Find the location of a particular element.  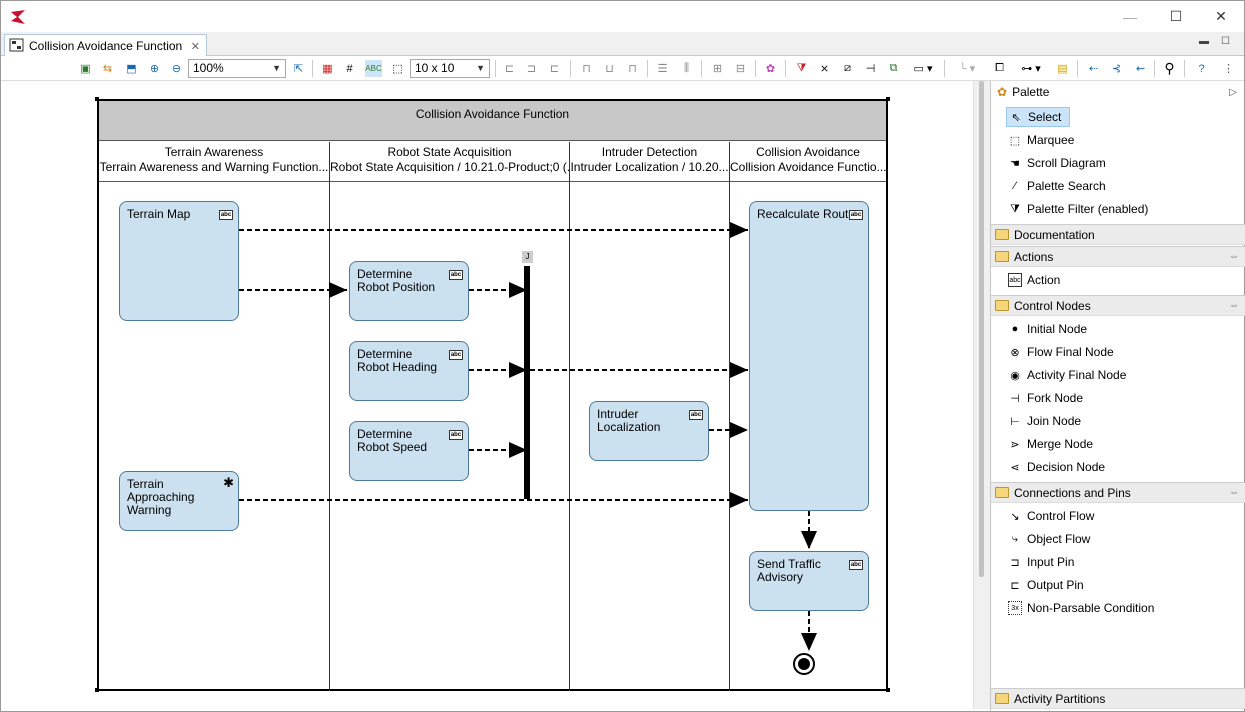

palette-item-object-flow: ⤷ Object Flow is located at coordinates (1052, 539).